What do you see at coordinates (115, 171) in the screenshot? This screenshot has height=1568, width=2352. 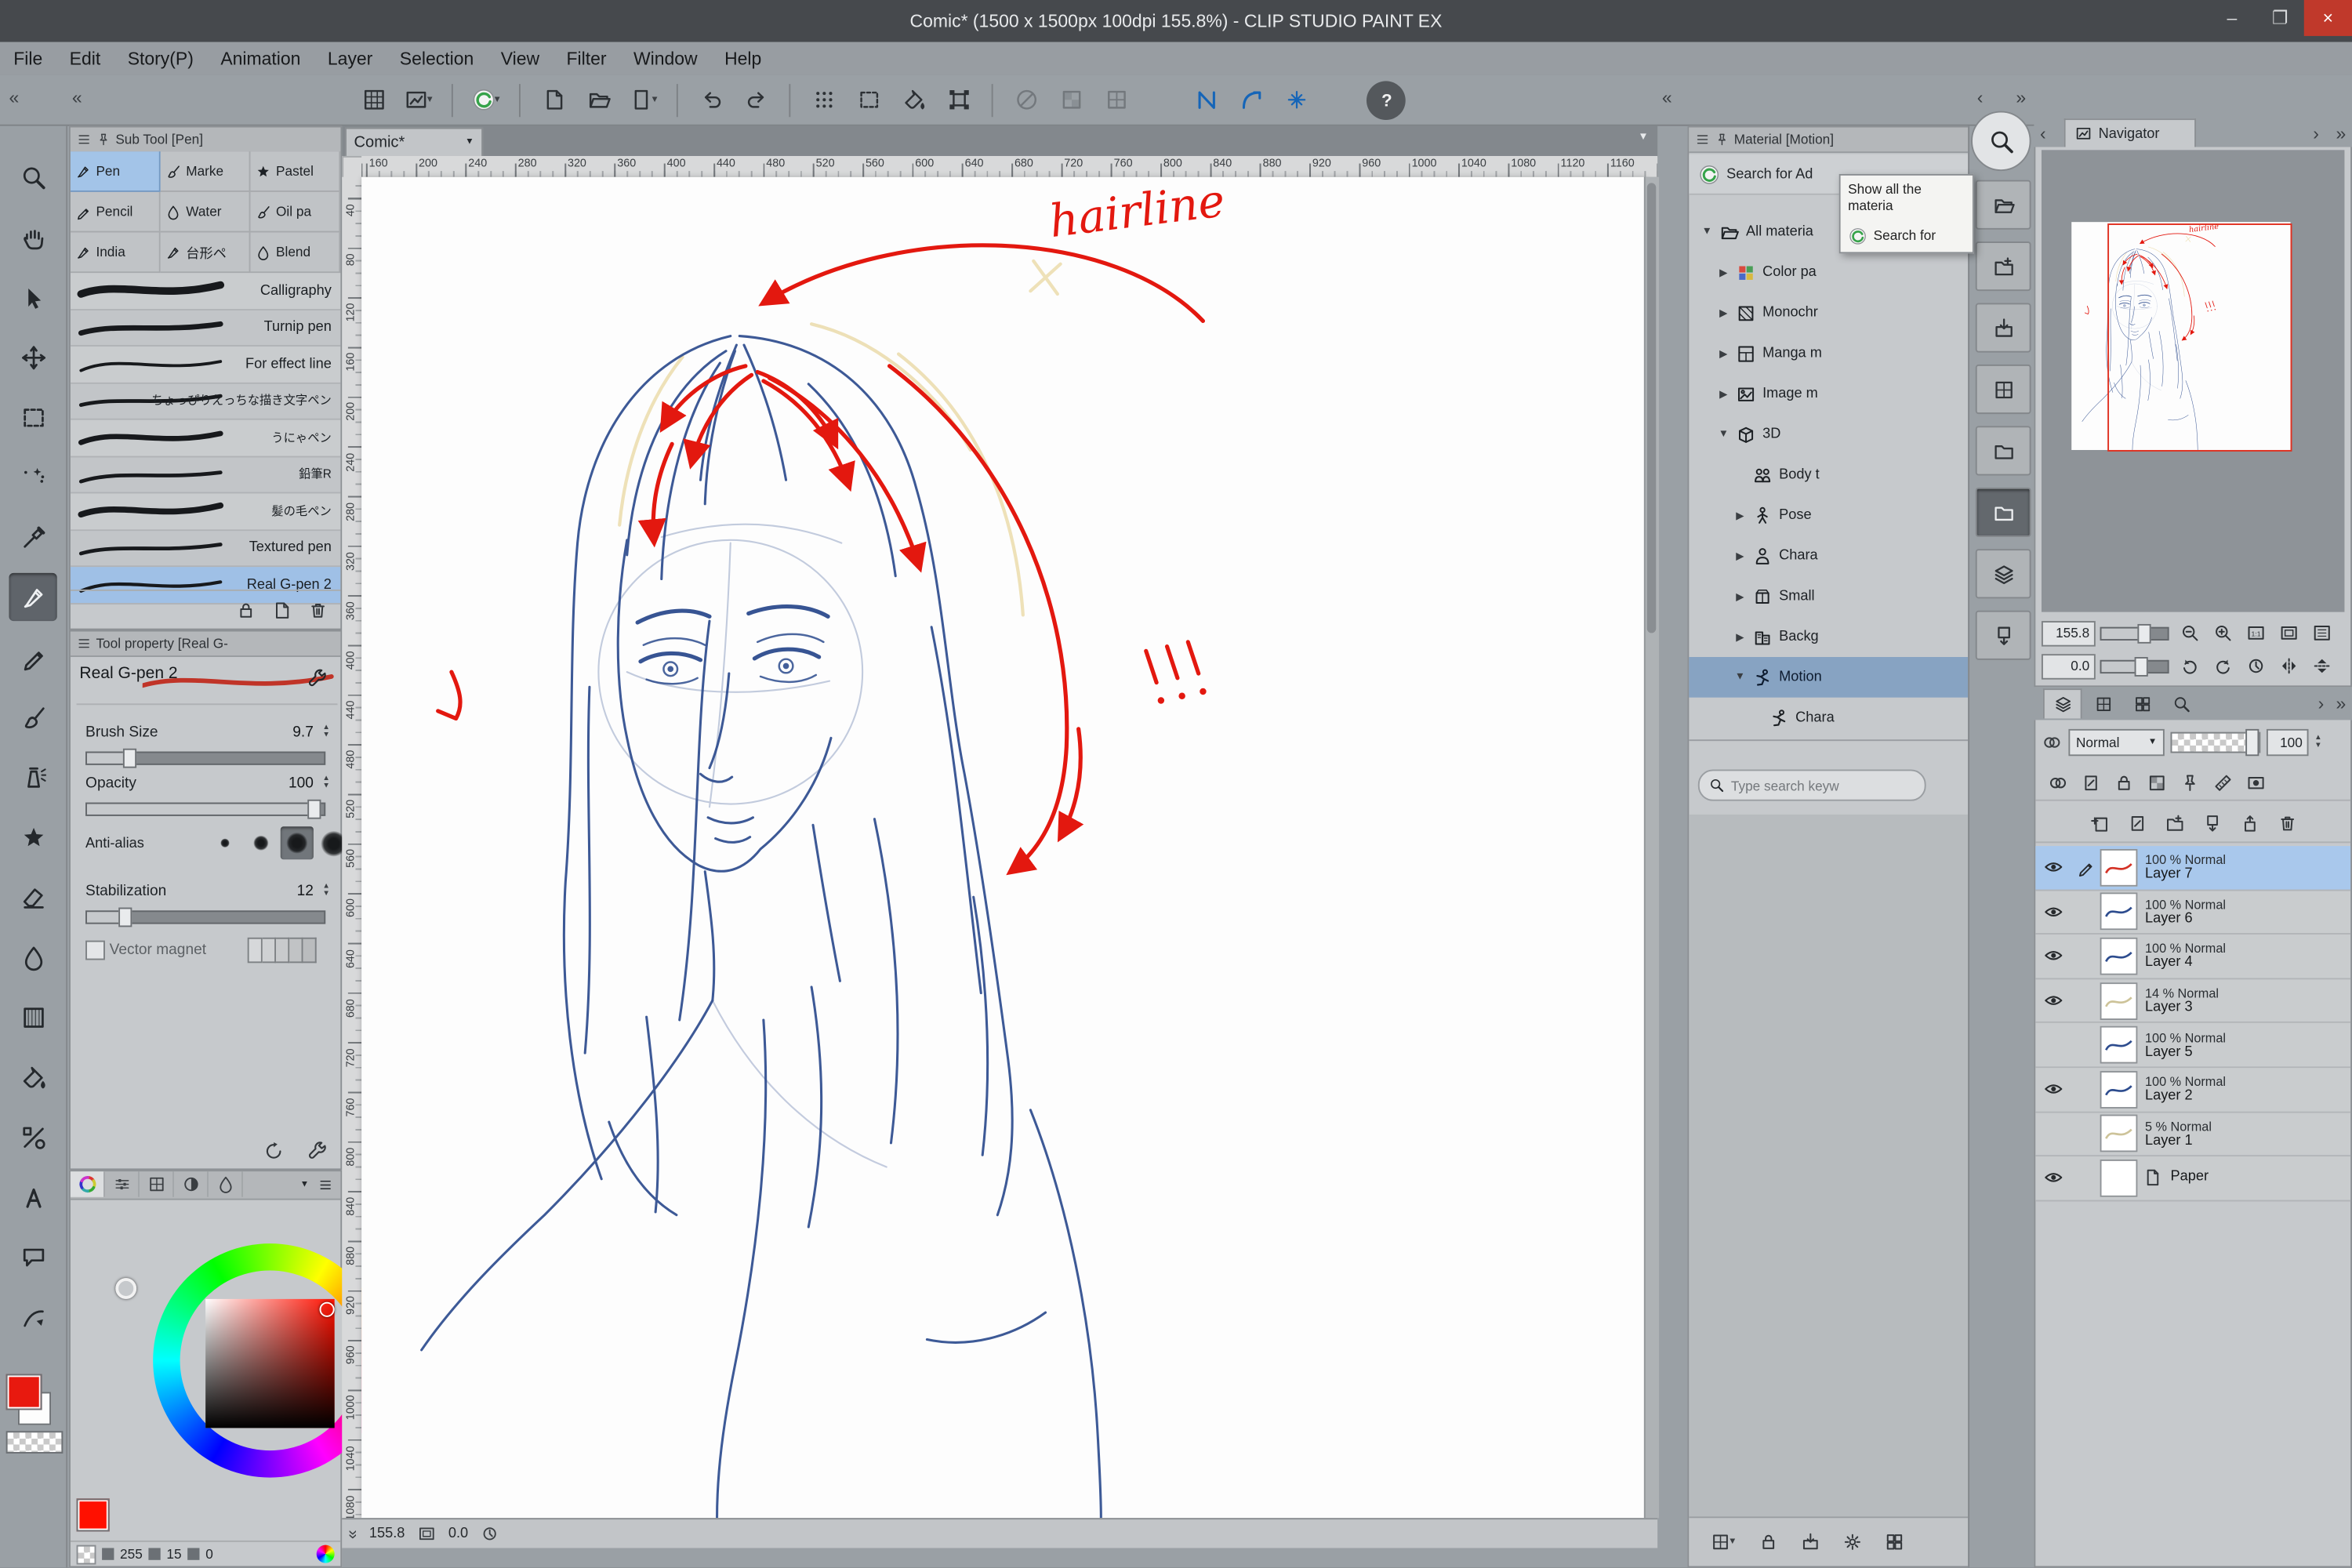 I see `subtool-group-0: Pen` at bounding box center [115, 171].